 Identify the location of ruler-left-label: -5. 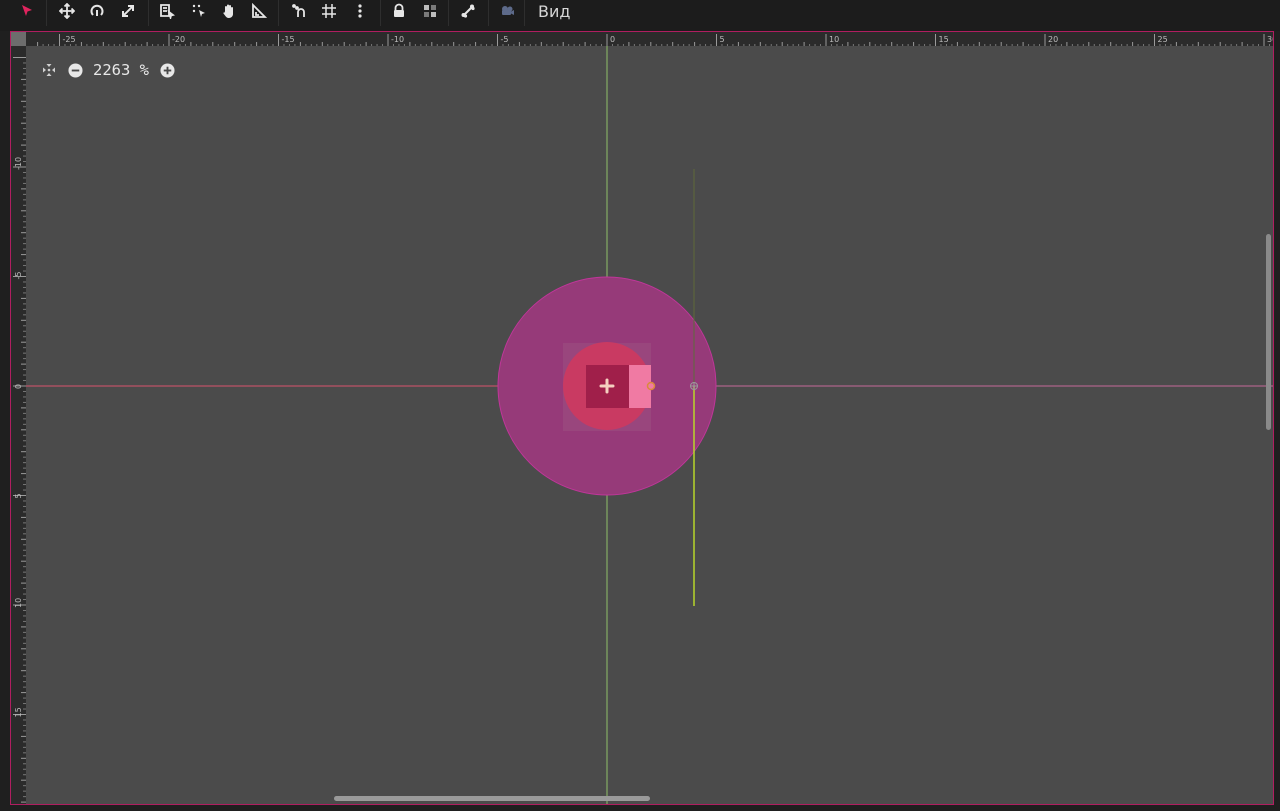
(18, 276).